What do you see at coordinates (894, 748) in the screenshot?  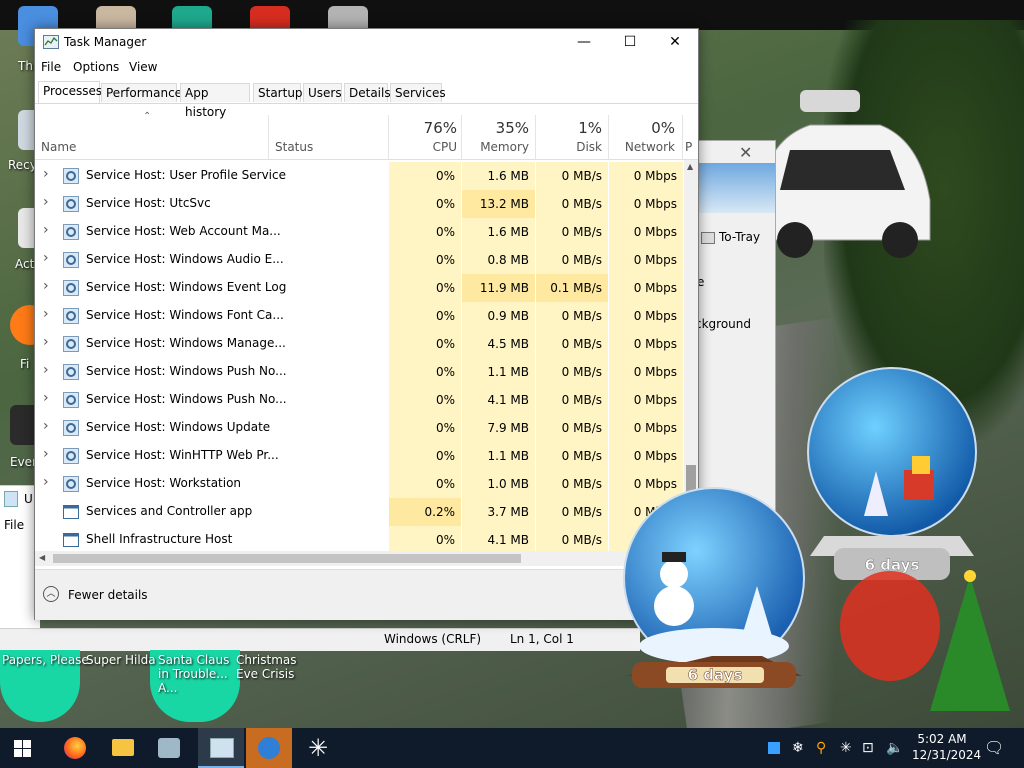 I see `volume-muted-icon: 🔈` at bounding box center [894, 748].